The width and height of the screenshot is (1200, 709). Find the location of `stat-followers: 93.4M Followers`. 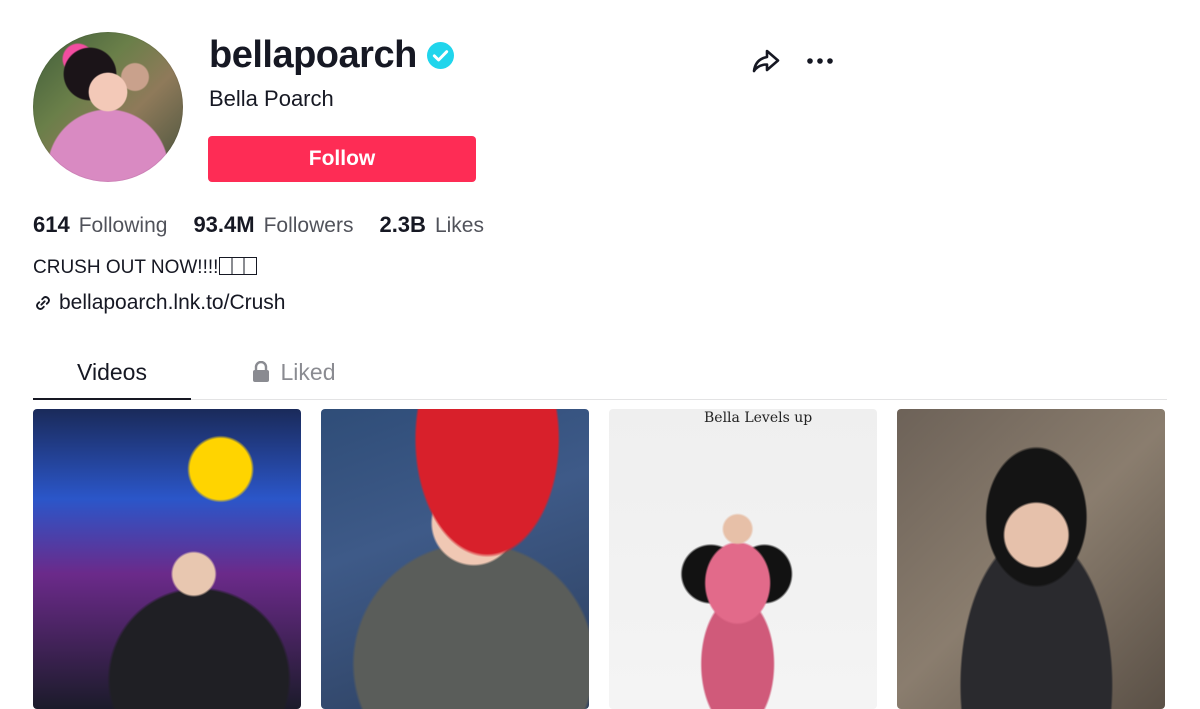

stat-followers: 93.4M Followers is located at coordinates (273, 225).